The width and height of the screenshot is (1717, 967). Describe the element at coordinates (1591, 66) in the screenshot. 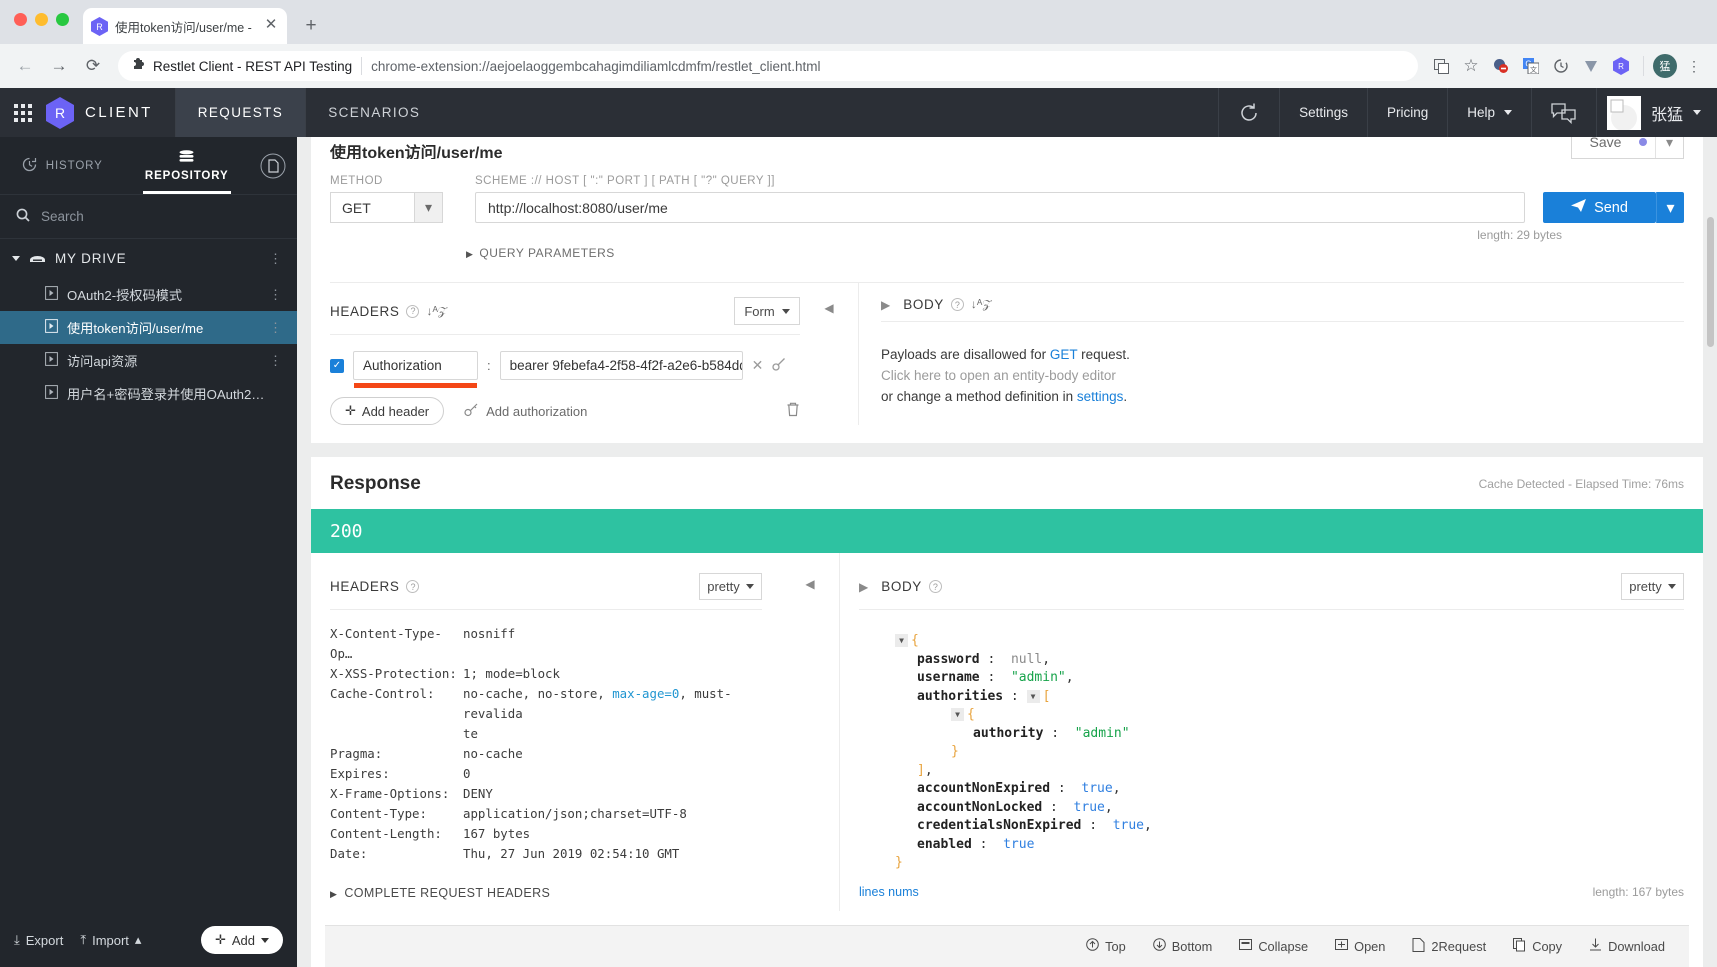

I see `vimium-icon` at that location.